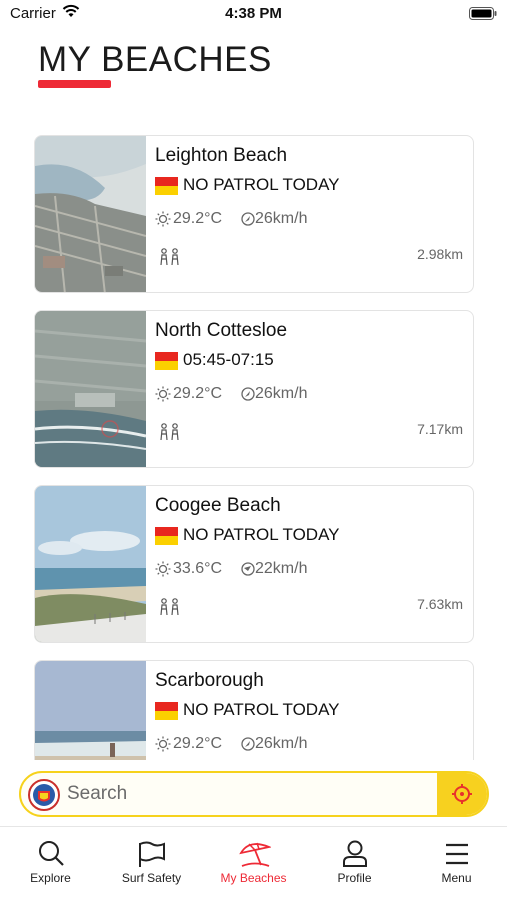 The height and width of the screenshot is (900, 507). What do you see at coordinates (228, 359) in the screenshot?
I see `patrol-status: 05:45-07:15` at bounding box center [228, 359].